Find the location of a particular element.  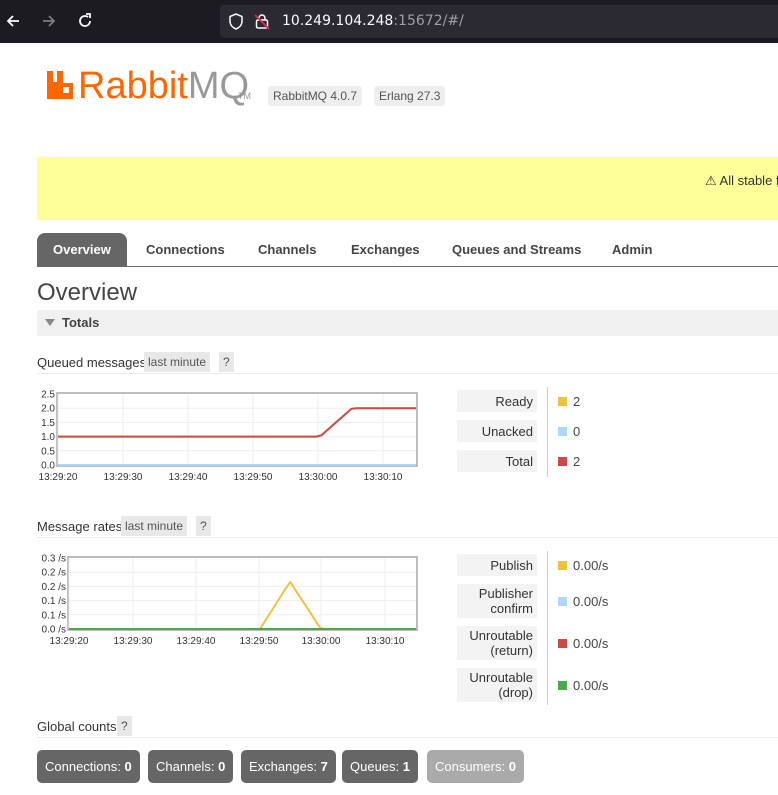

unroutable-drop-color-swatch is located at coordinates (562, 685).